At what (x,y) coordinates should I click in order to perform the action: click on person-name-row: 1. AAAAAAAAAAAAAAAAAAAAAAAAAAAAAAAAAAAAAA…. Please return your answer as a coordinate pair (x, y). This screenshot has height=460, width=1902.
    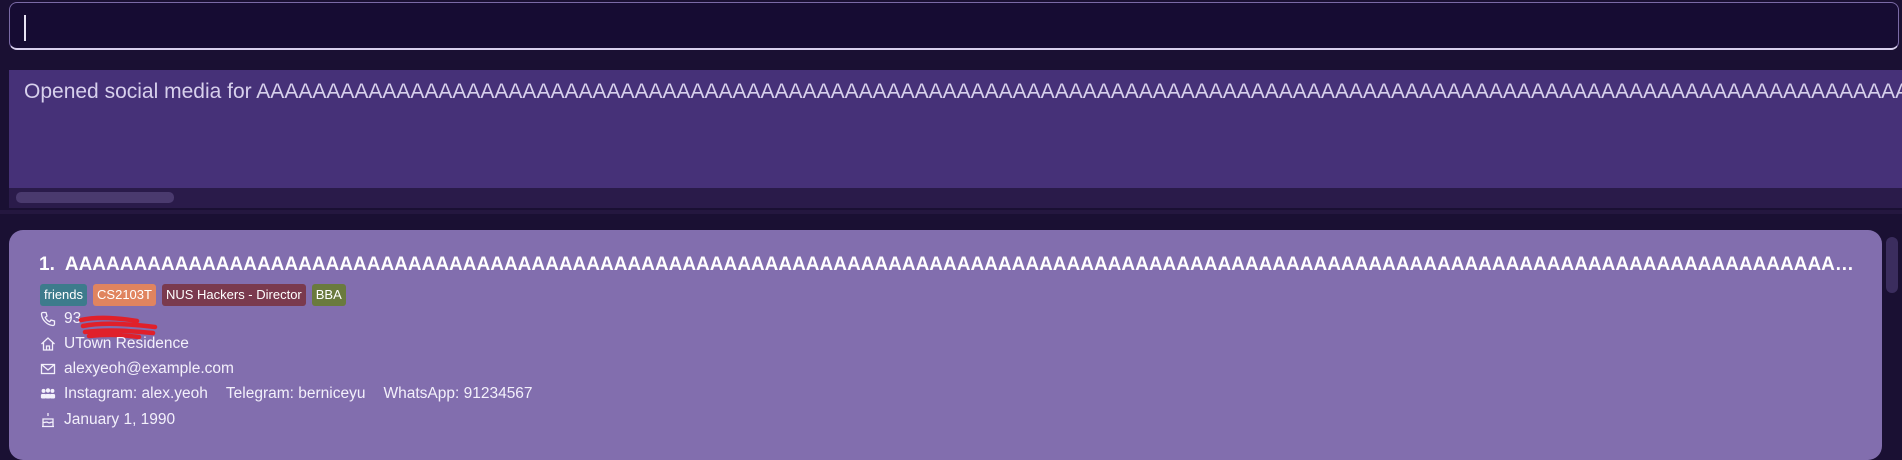
    Looking at the image, I should click on (949, 265).